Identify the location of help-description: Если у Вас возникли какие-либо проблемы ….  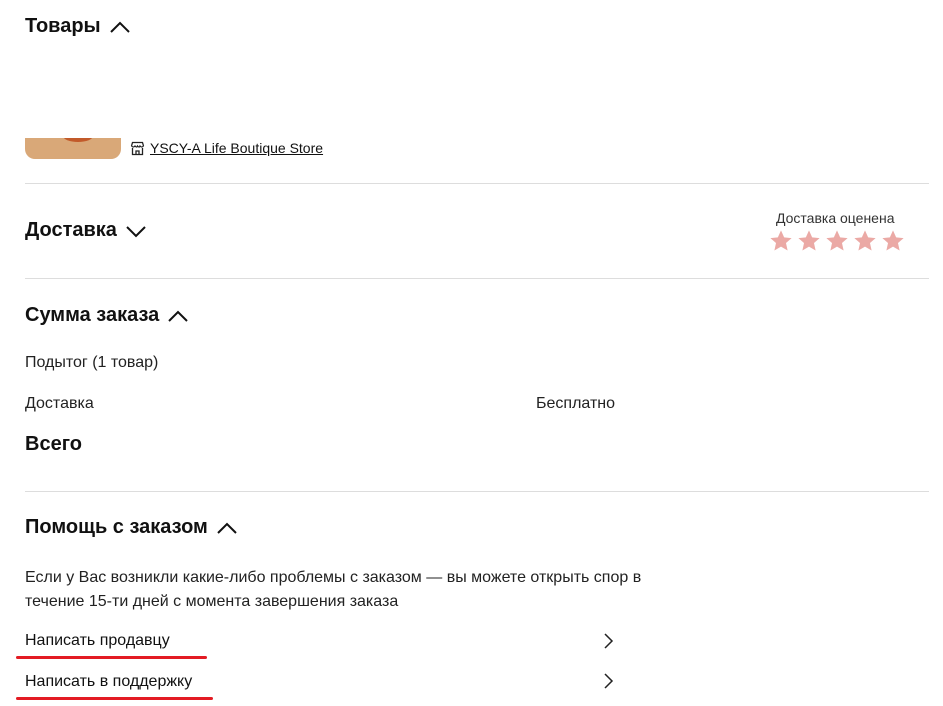
(333, 589).